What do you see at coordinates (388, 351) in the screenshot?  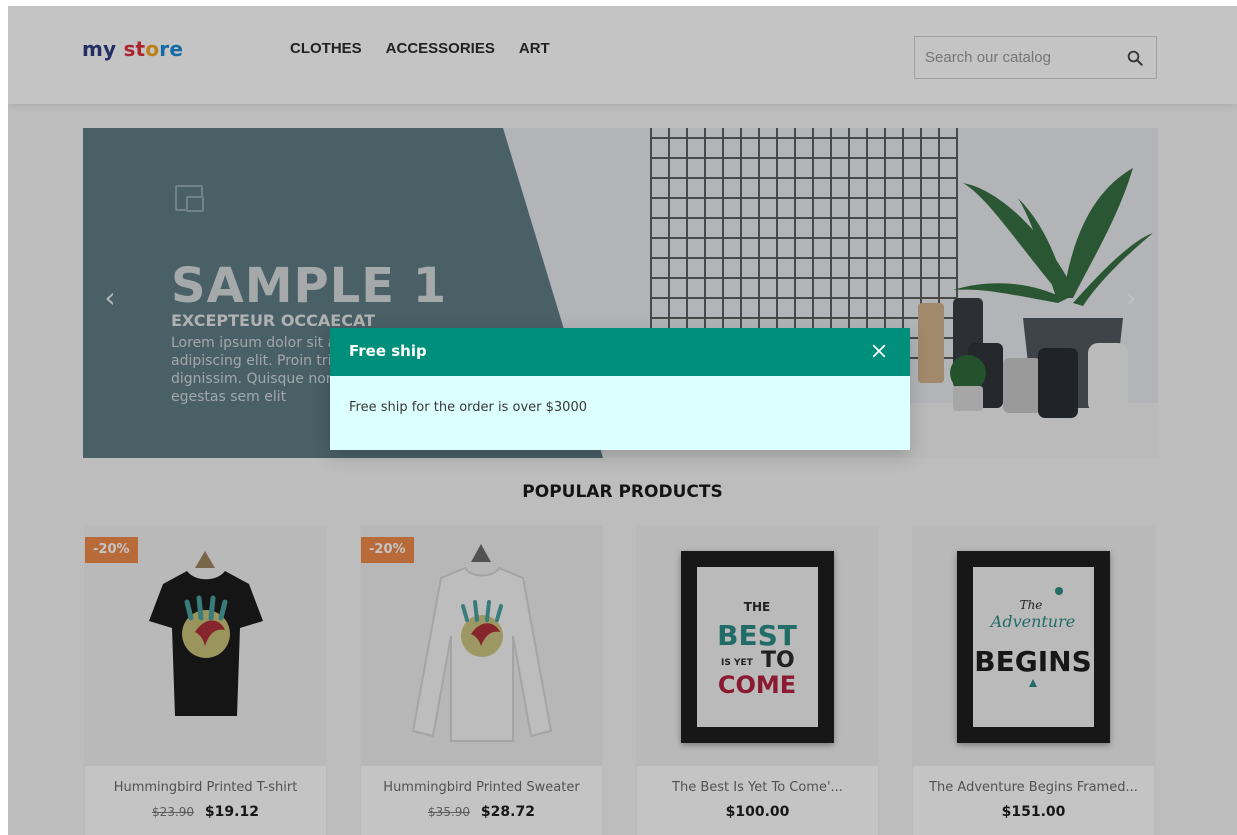 I see `modal-title: Free ship` at bounding box center [388, 351].